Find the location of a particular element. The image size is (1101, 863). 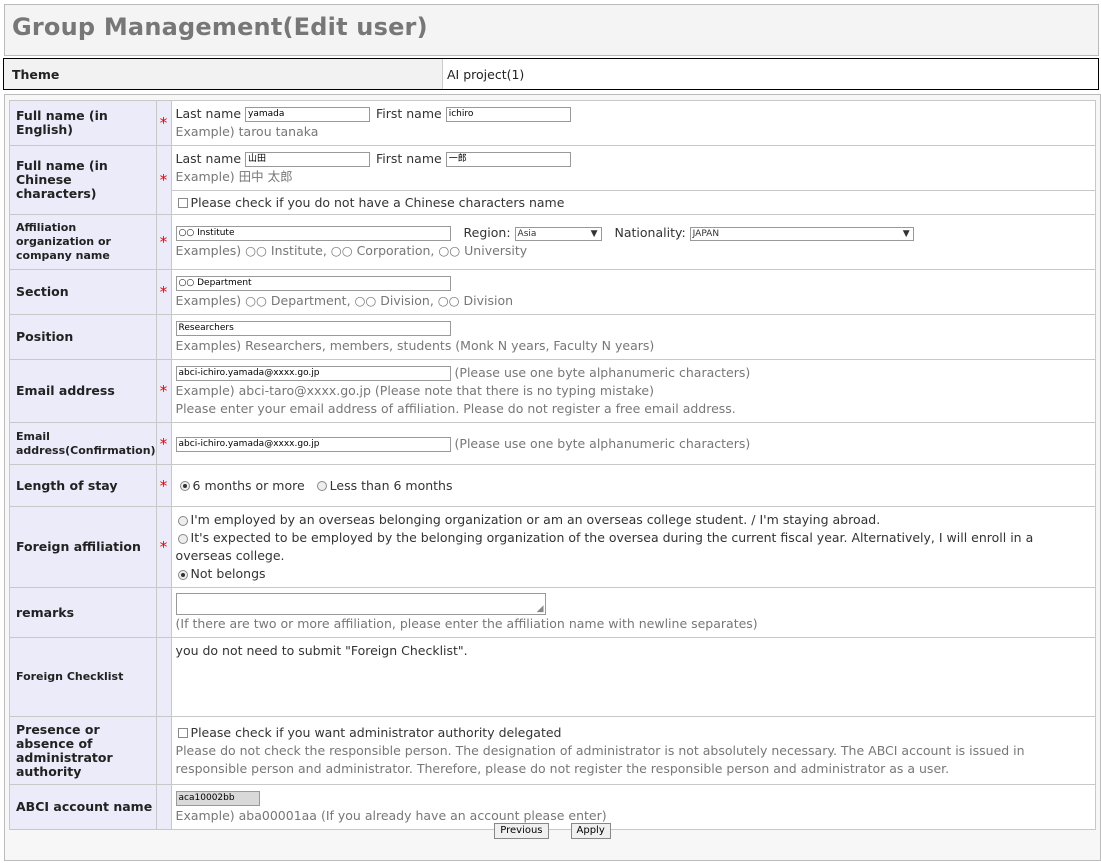

previous-button: Previous is located at coordinates (521, 831).